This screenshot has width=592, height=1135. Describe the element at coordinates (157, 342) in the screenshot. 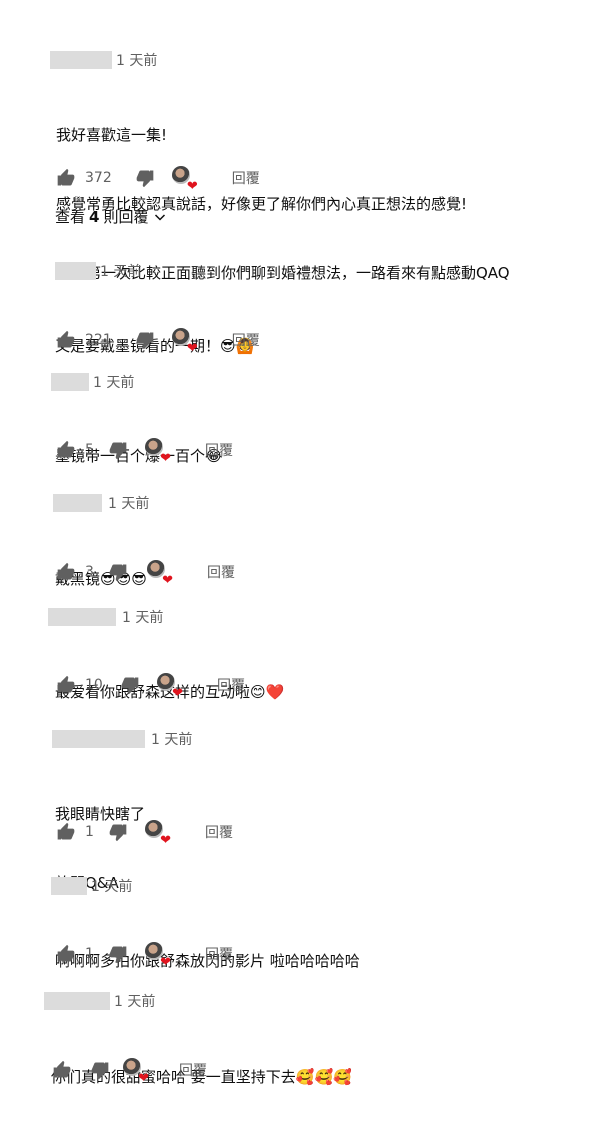

I see `comment-actions: 221 ❤ 回覆` at that location.